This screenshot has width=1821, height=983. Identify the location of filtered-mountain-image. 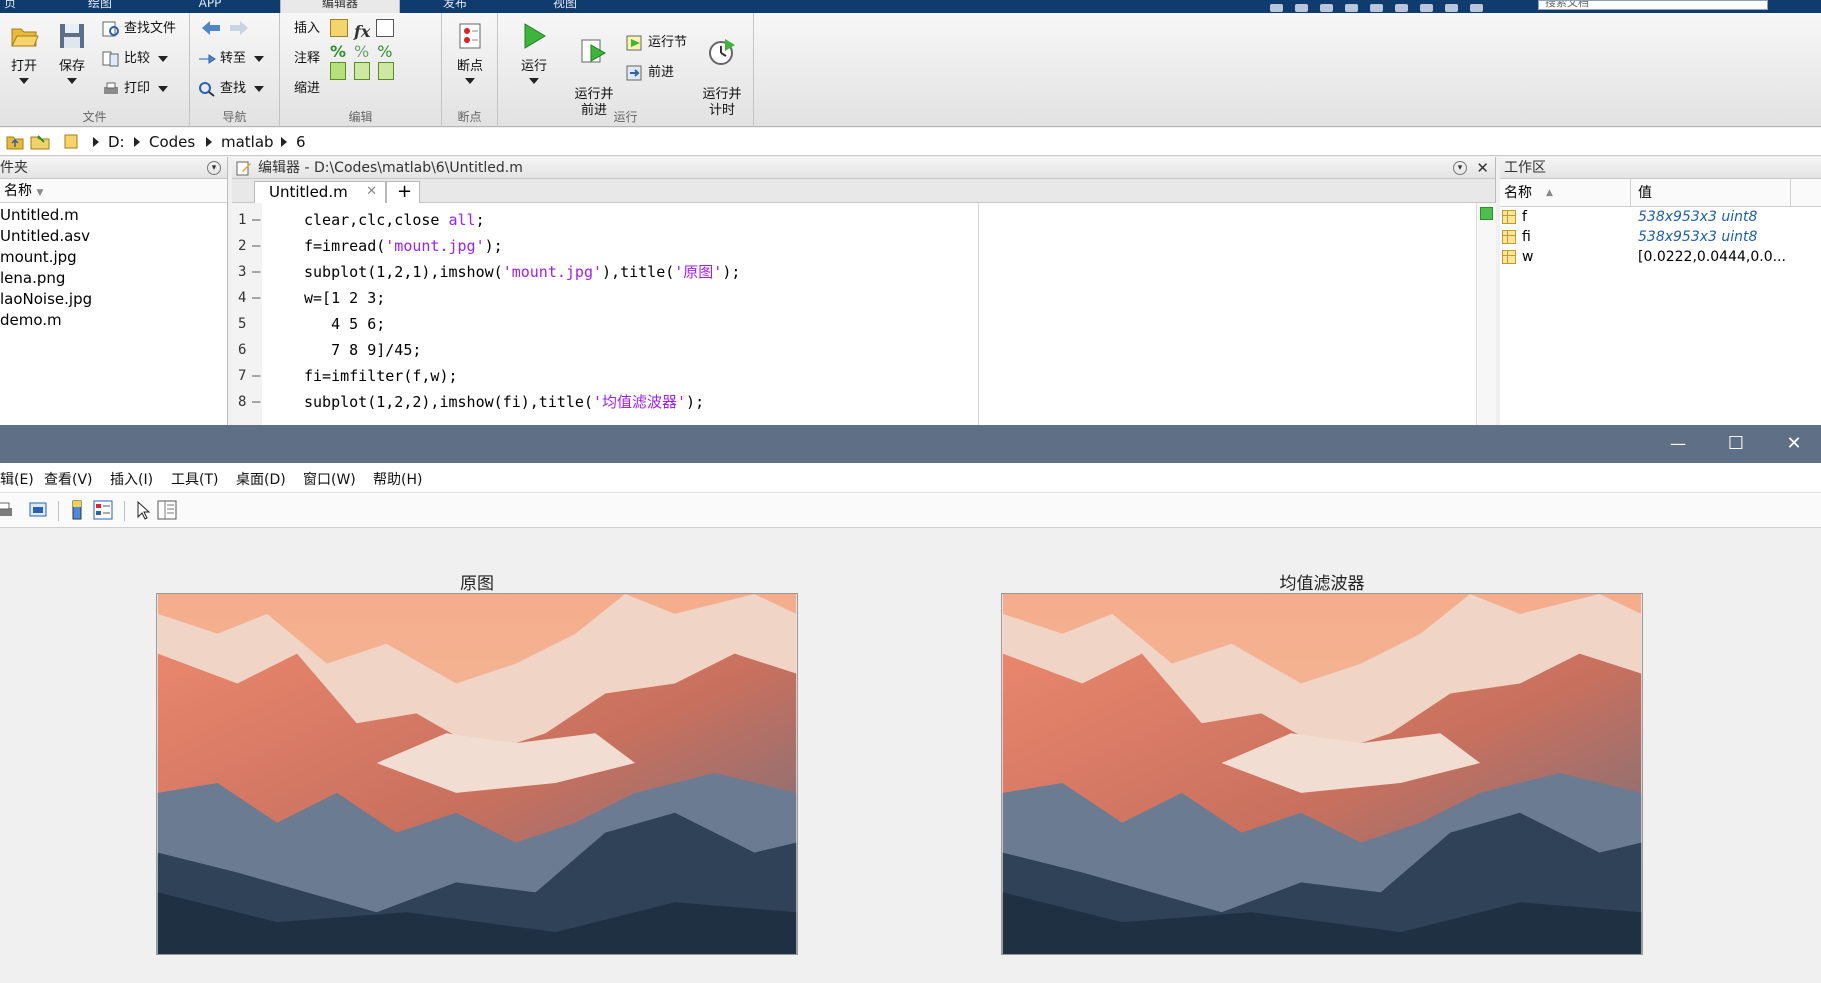
(1322, 774).